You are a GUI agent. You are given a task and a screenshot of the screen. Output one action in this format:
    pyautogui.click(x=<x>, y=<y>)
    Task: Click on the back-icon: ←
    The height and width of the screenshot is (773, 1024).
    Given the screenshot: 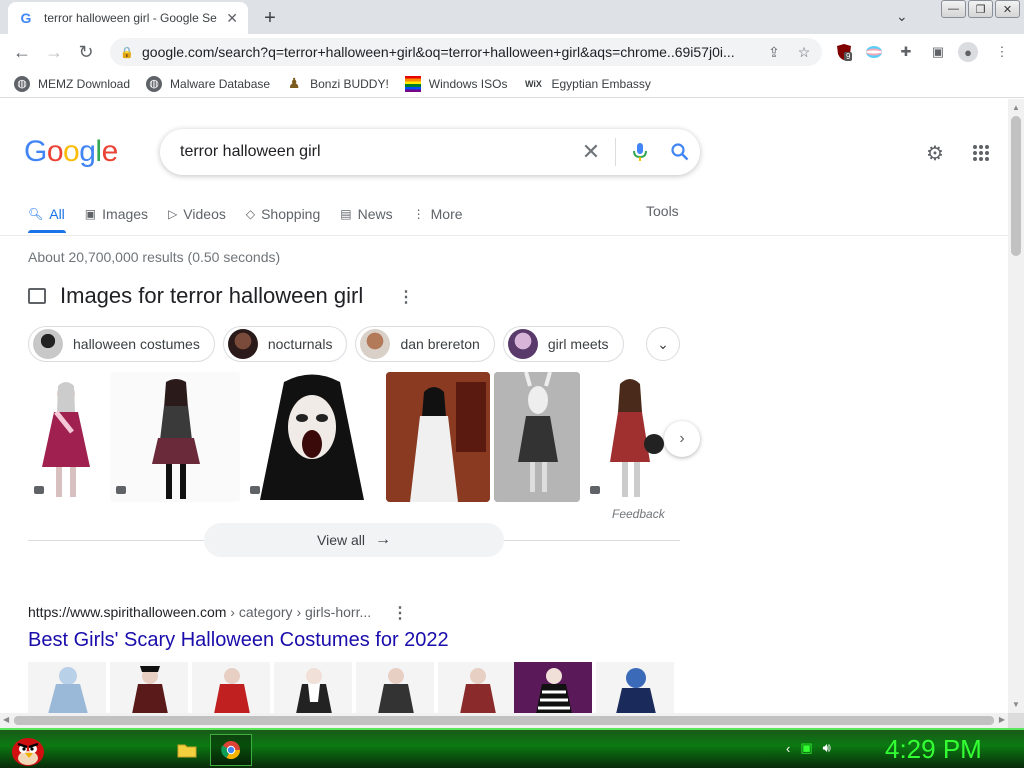 What is the action you would take?
    pyautogui.click(x=22, y=52)
    